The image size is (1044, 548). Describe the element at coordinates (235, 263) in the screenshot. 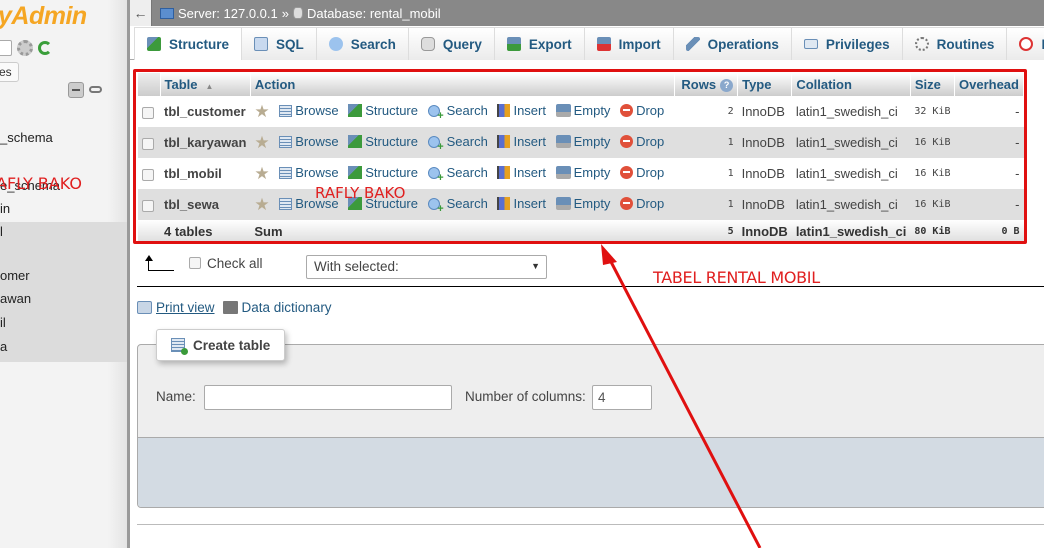

I see `check-all-label: Check all` at that location.